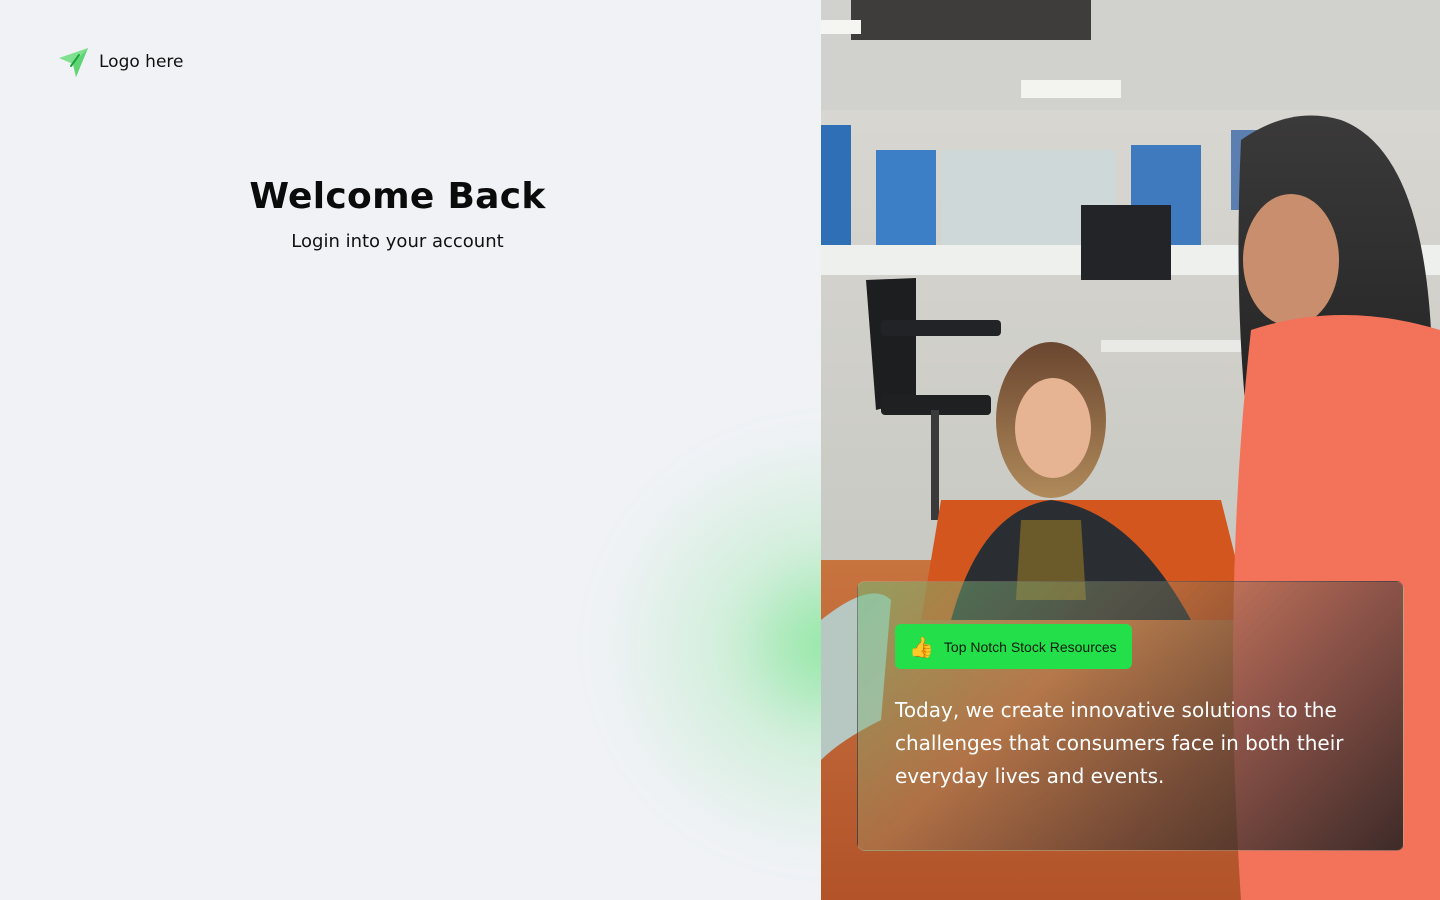 Image resolution: width=1440 pixels, height=900 pixels. What do you see at coordinates (73, 62) in the screenshot?
I see `paper-plane-icon` at bounding box center [73, 62].